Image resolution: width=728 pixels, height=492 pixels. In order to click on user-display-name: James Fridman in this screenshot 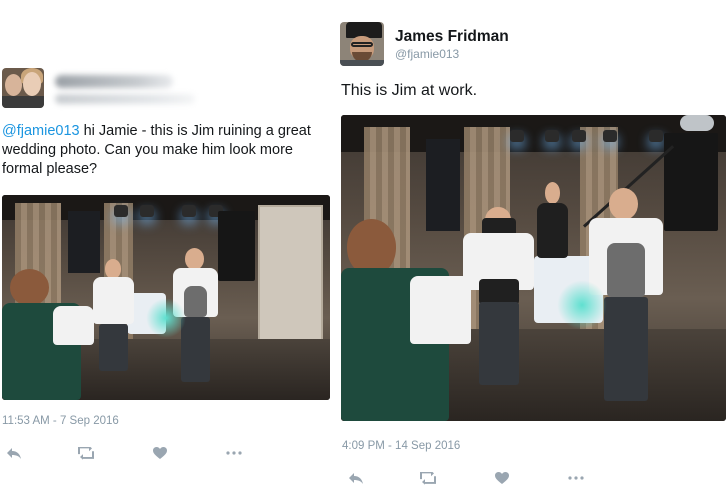, I will do `click(452, 37)`.